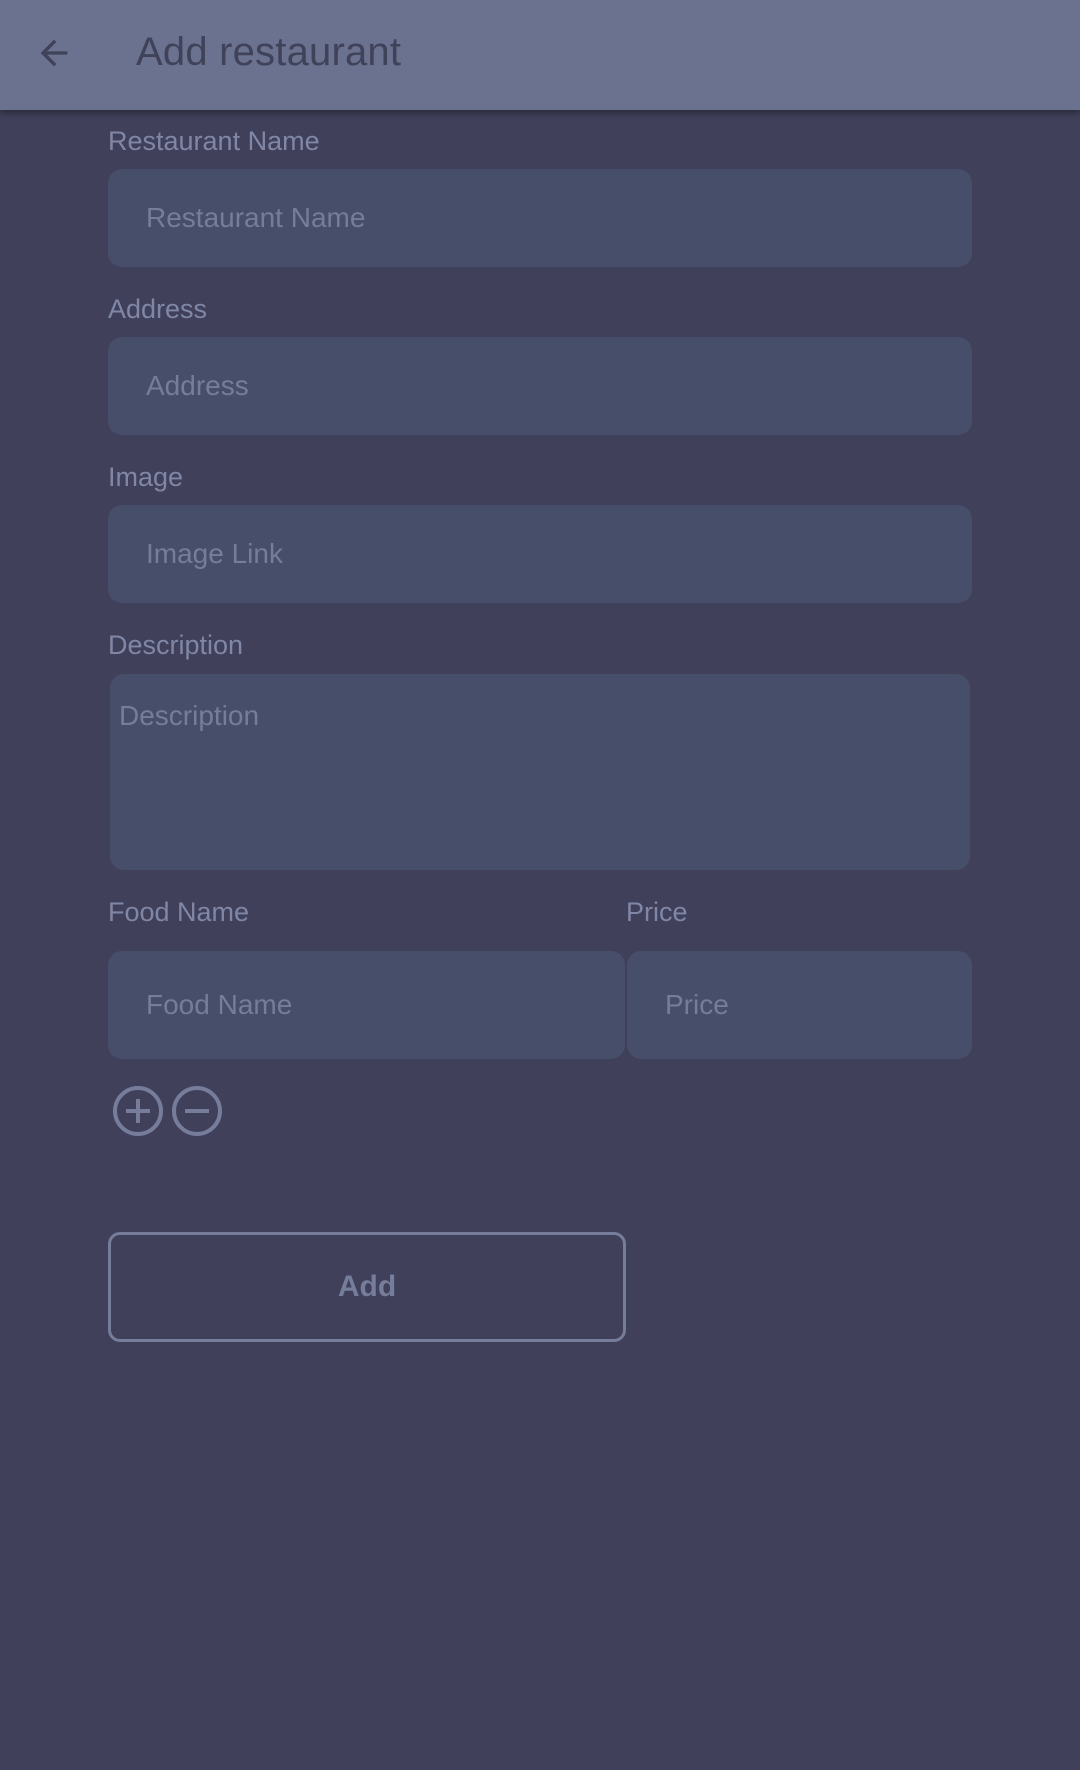 This screenshot has height=1770, width=1080. I want to click on app-bar: Add restaurant, so click(540, 55).